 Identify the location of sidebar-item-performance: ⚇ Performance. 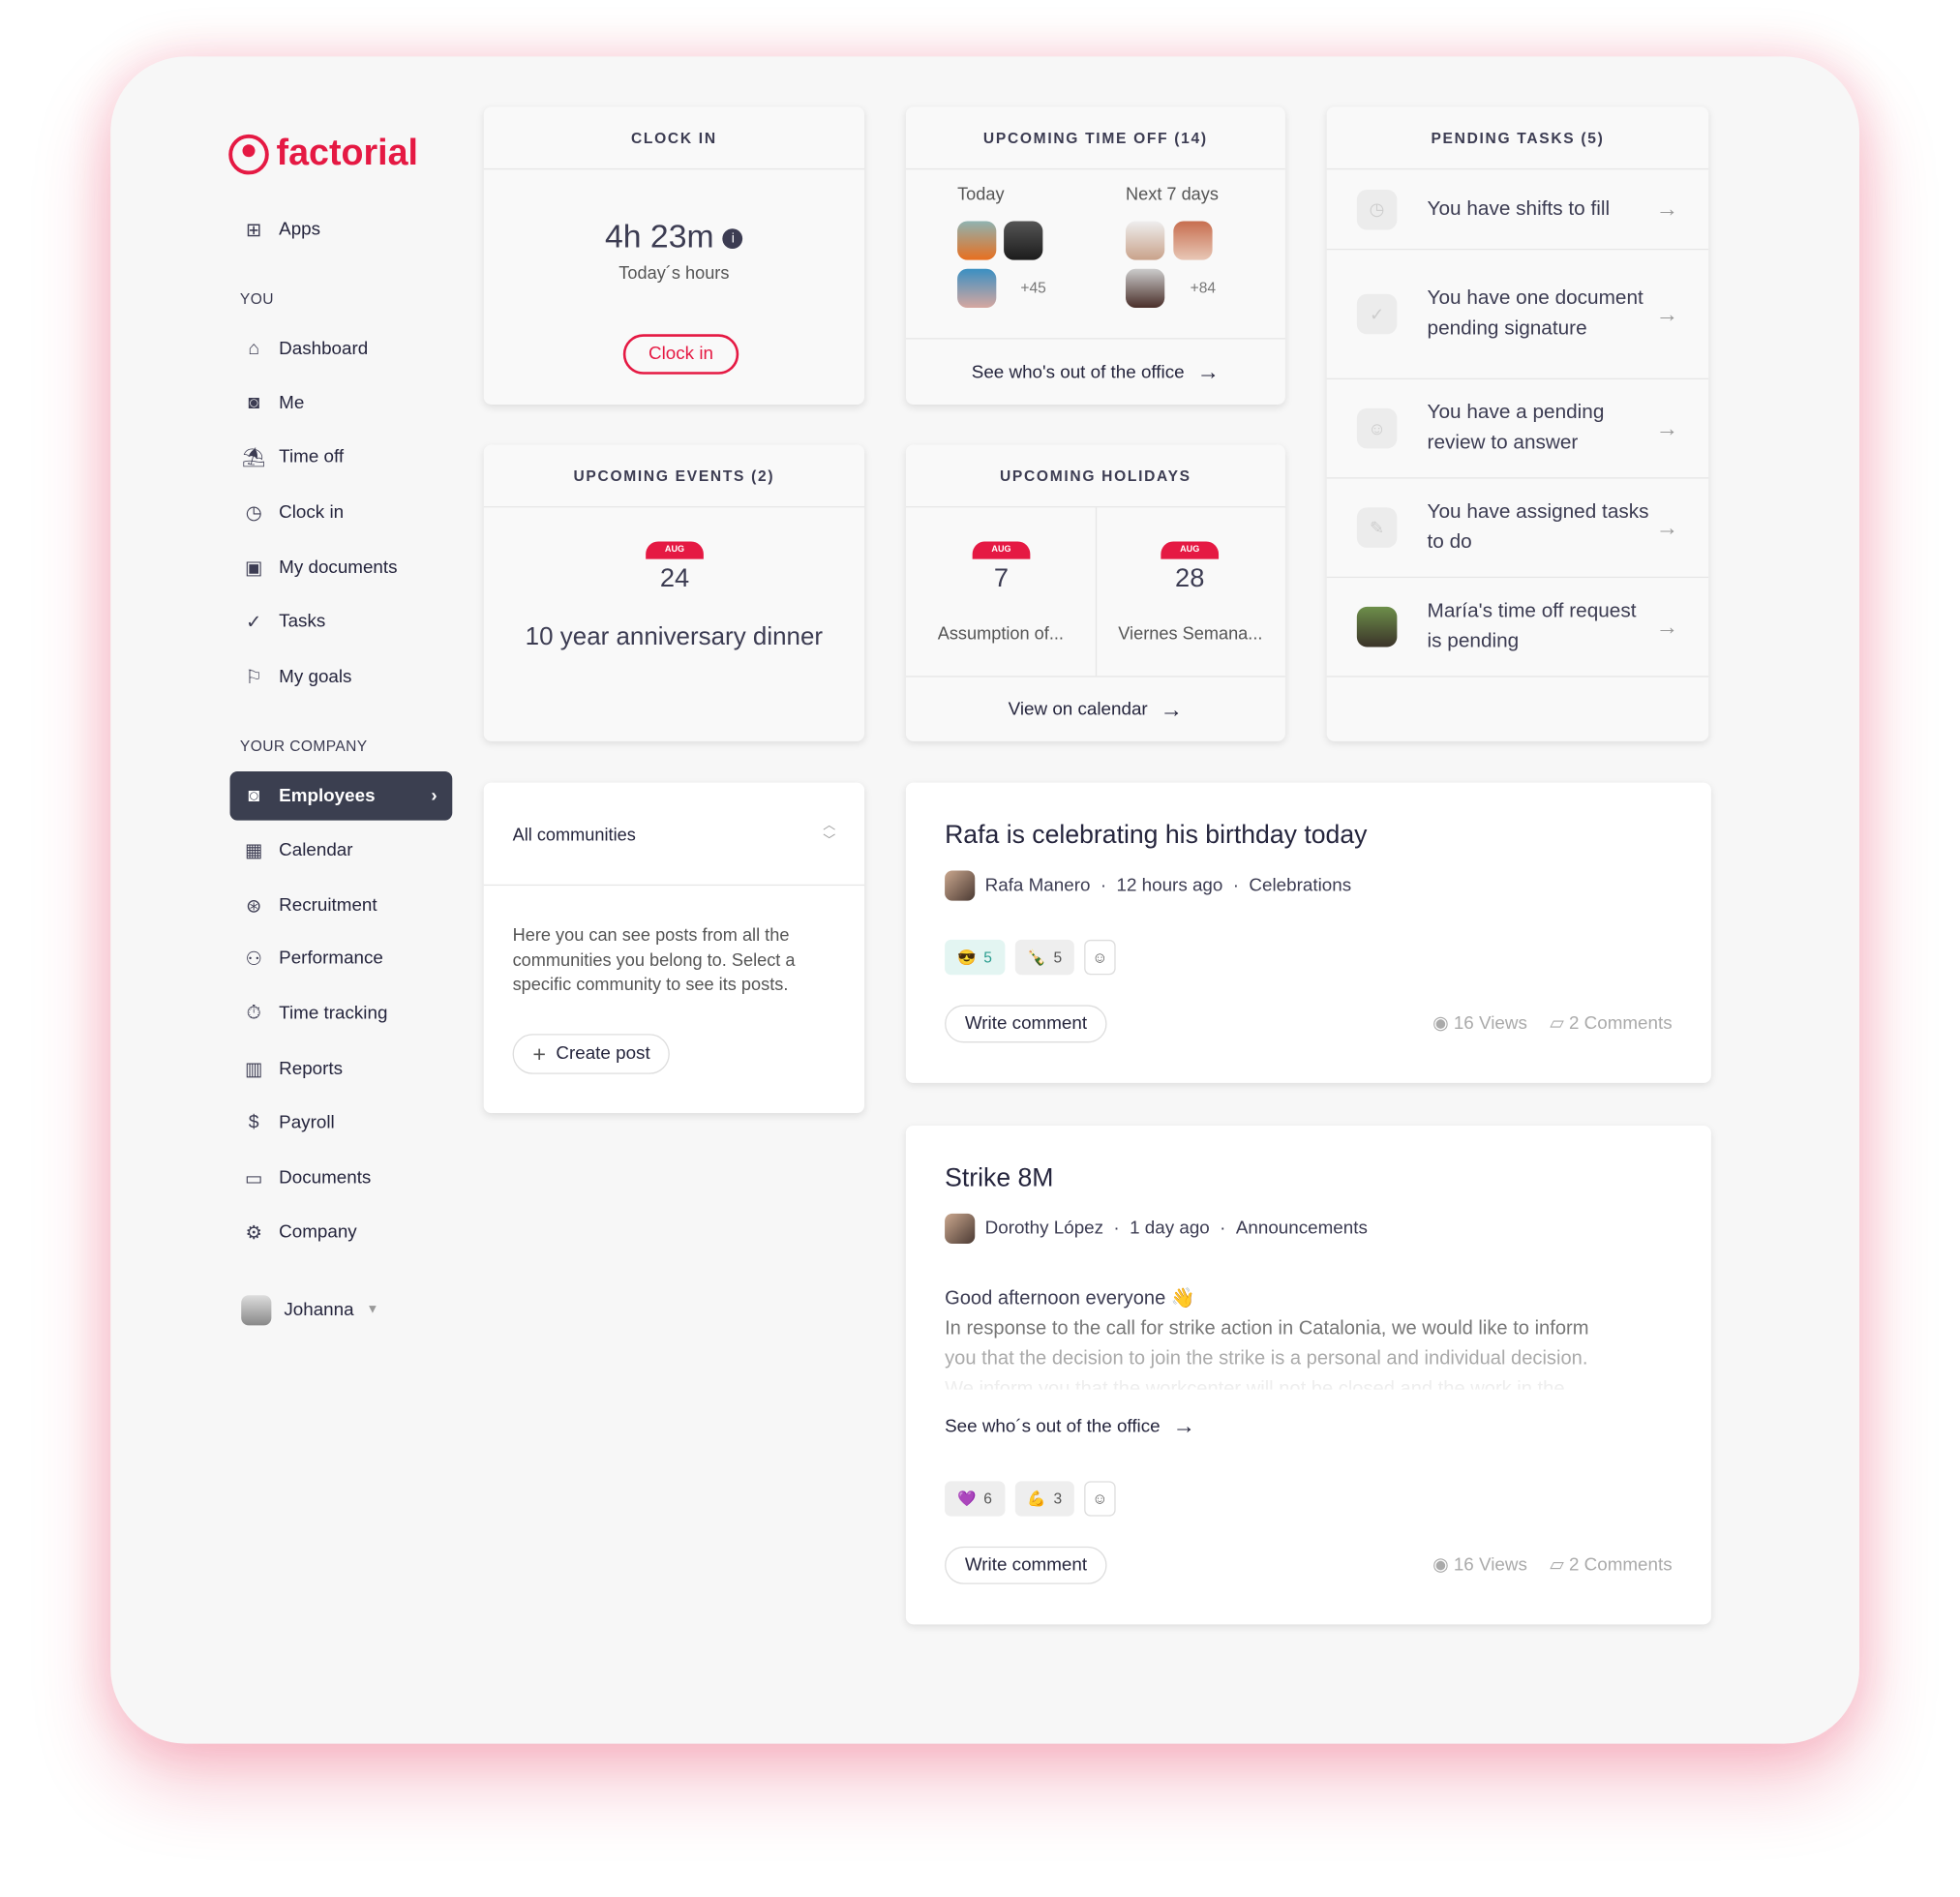
(341, 957).